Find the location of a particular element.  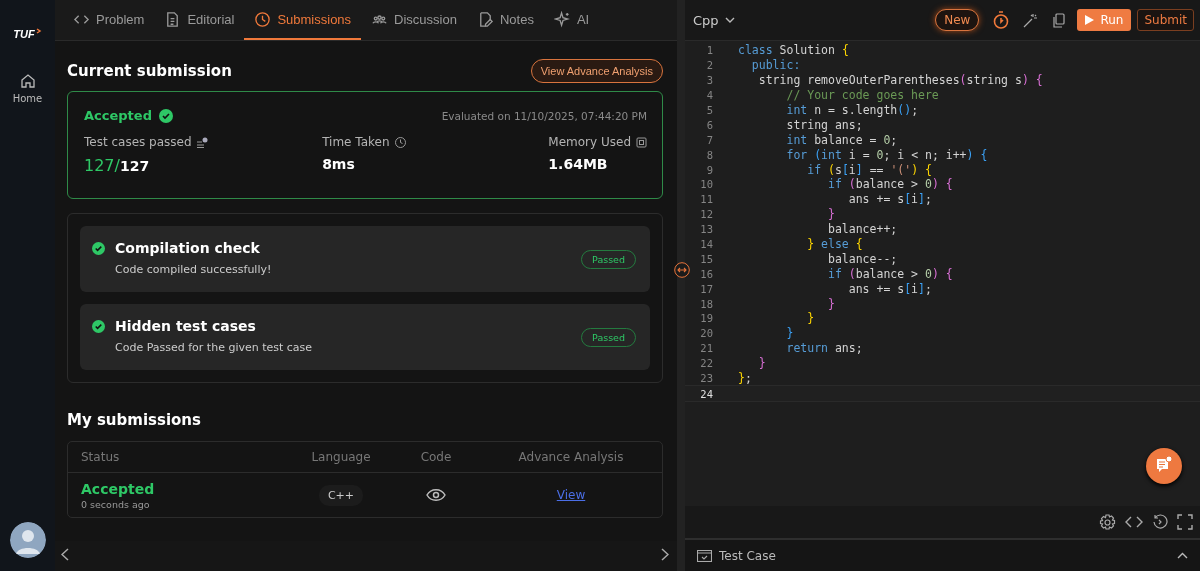

line-number: 20 is located at coordinates (706, 333).